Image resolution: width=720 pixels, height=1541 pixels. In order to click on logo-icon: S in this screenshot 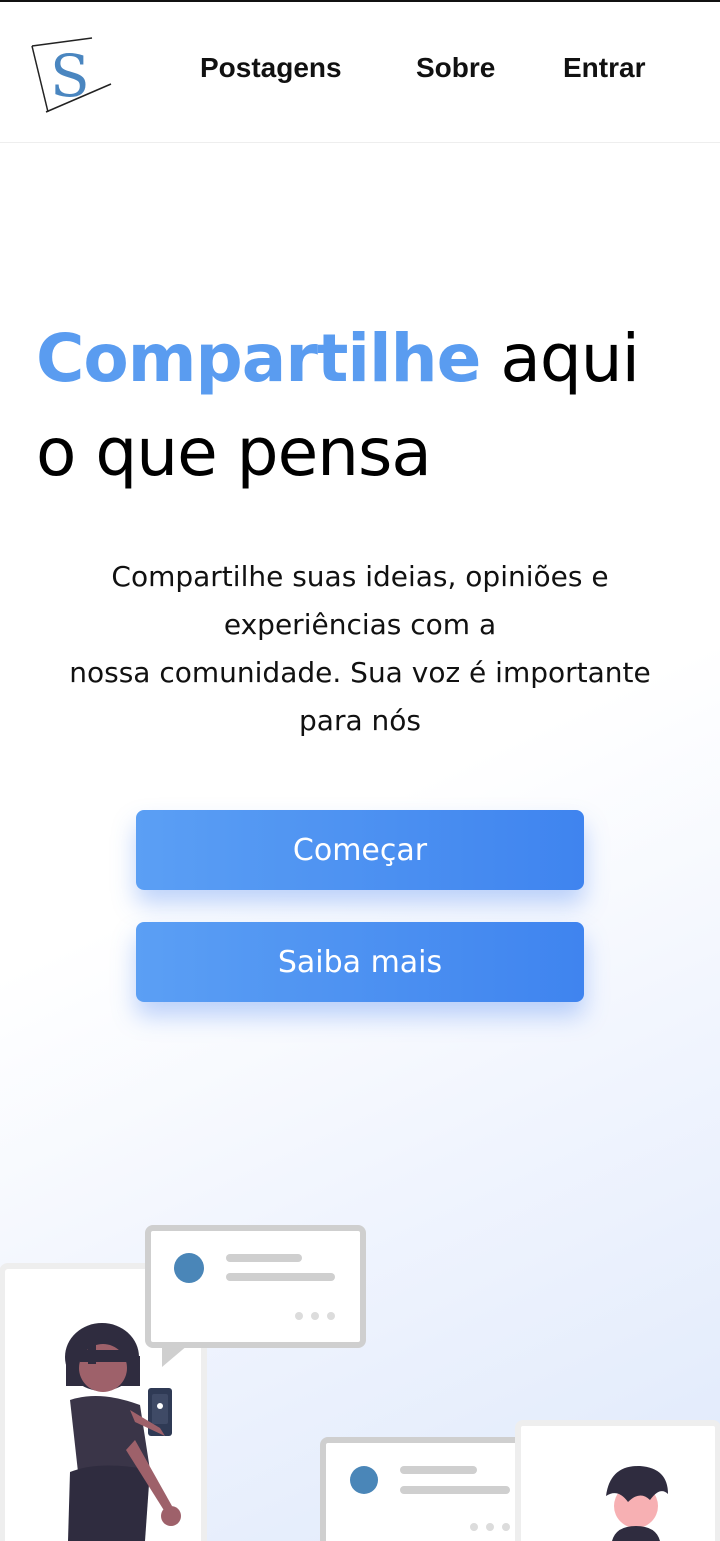, I will do `click(71, 74)`.